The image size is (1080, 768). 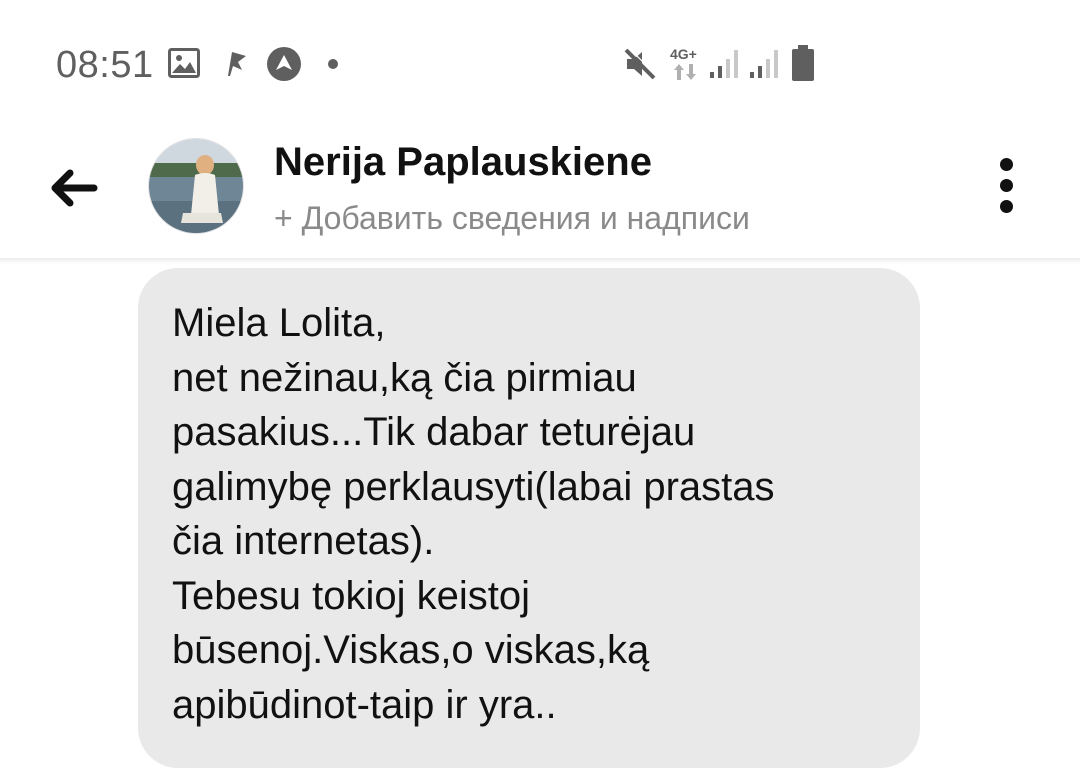 I want to click on image-icon, so click(x=184, y=63).